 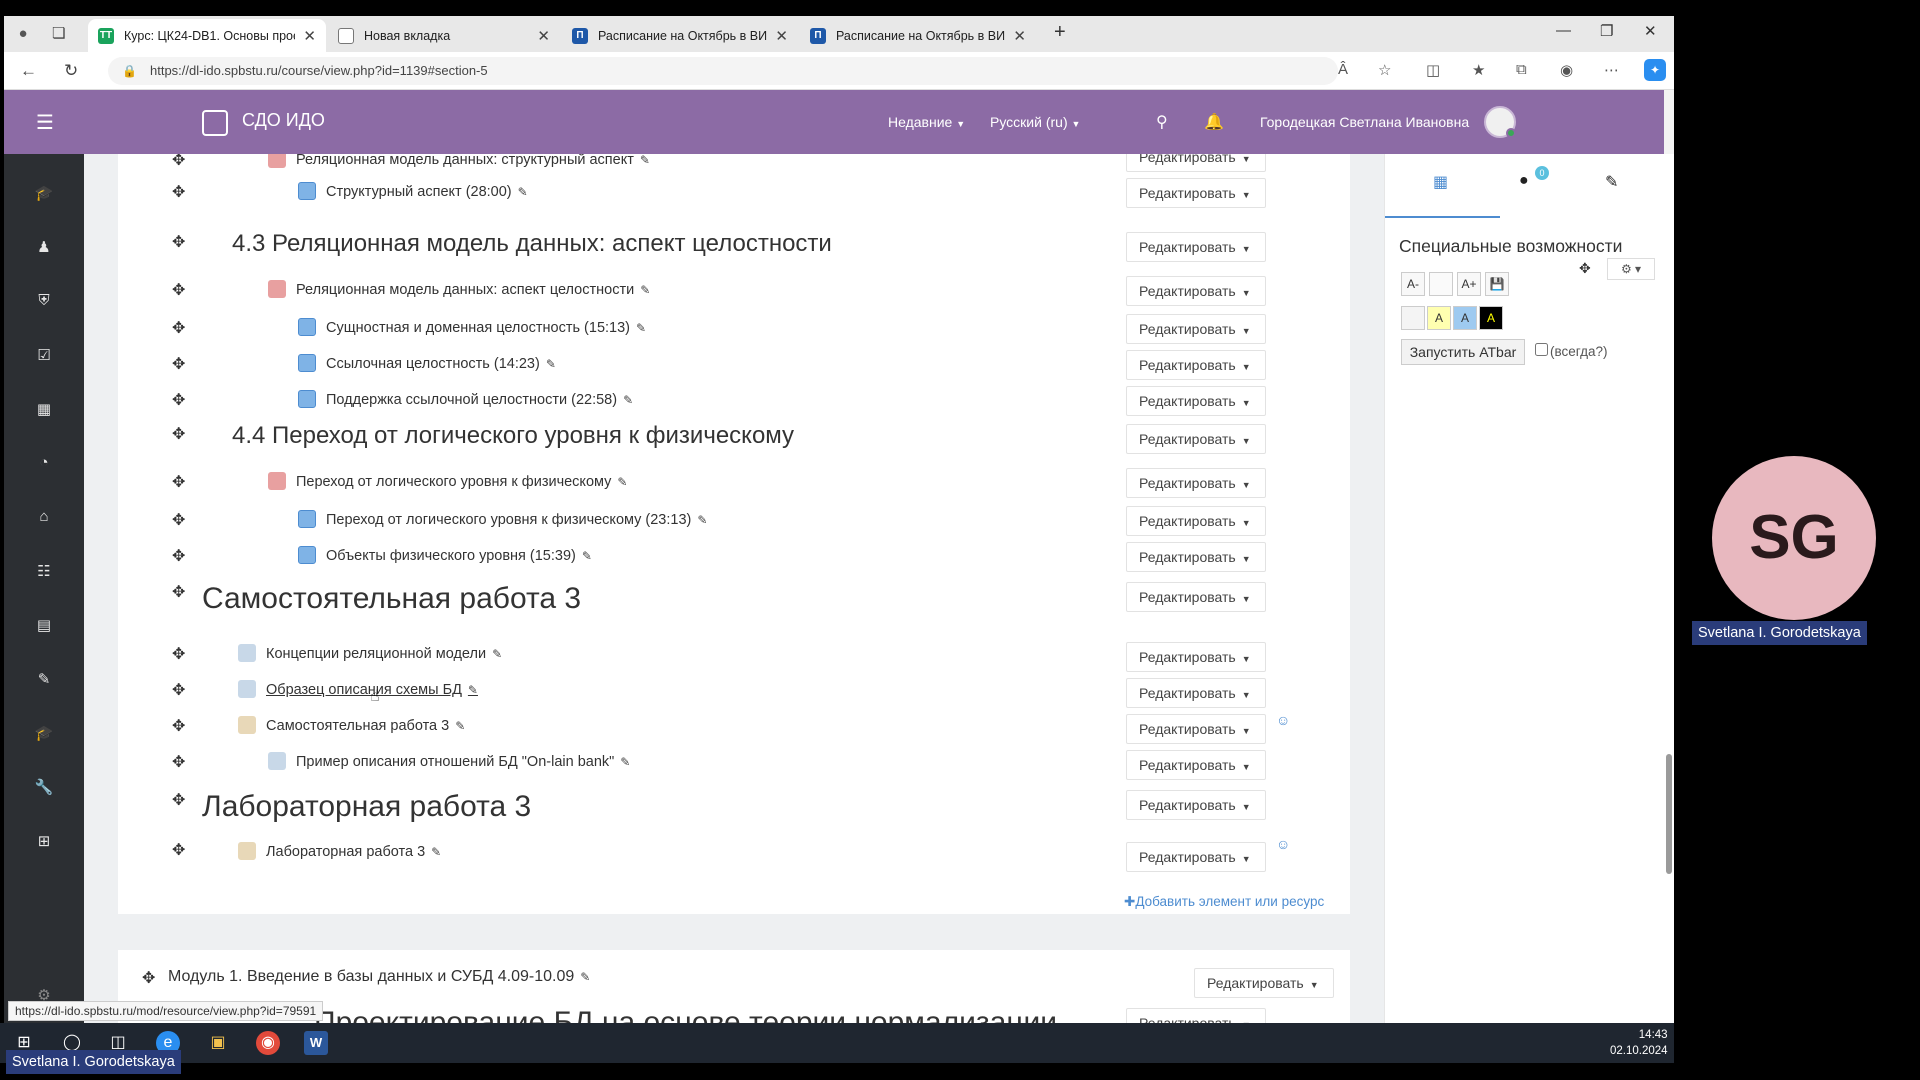 What do you see at coordinates (1364, 122) in the screenshot?
I see `user-menu-name: Городецкая Светлана Ивановна` at bounding box center [1364, 122].